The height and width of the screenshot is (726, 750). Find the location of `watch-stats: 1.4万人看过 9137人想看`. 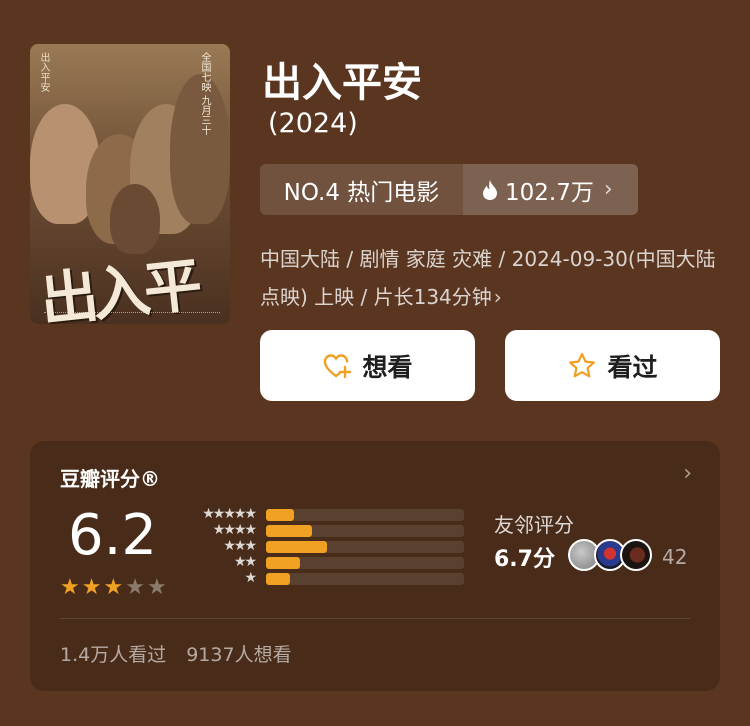

watch-stats: 1.4万人看过 9137人想看 is located at coordinates (176, 653).